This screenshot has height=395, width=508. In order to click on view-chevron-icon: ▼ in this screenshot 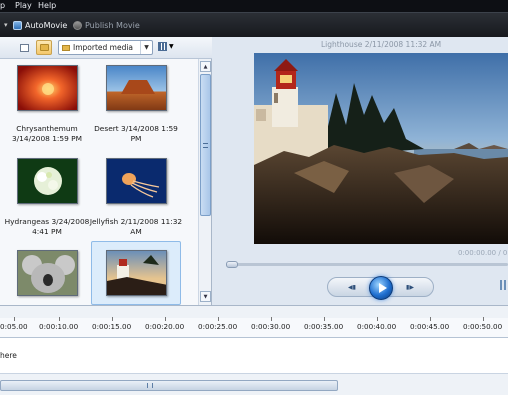, I will do `click(171, 46)`.